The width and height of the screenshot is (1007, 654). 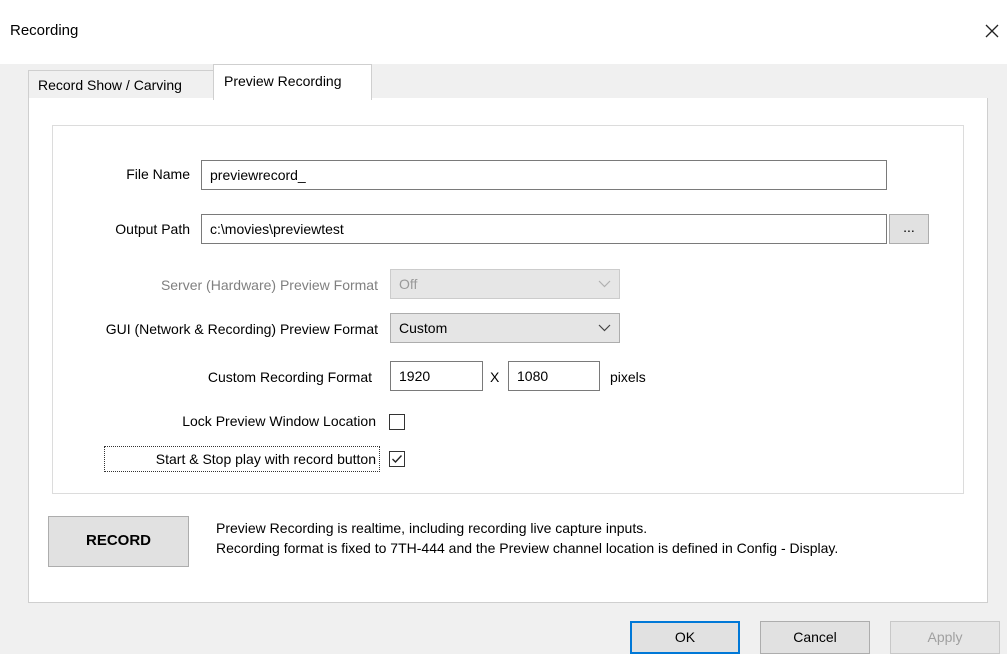 I want to click on custom-recording-format-label: Custom Recording Format, so click(x=289, y=377).